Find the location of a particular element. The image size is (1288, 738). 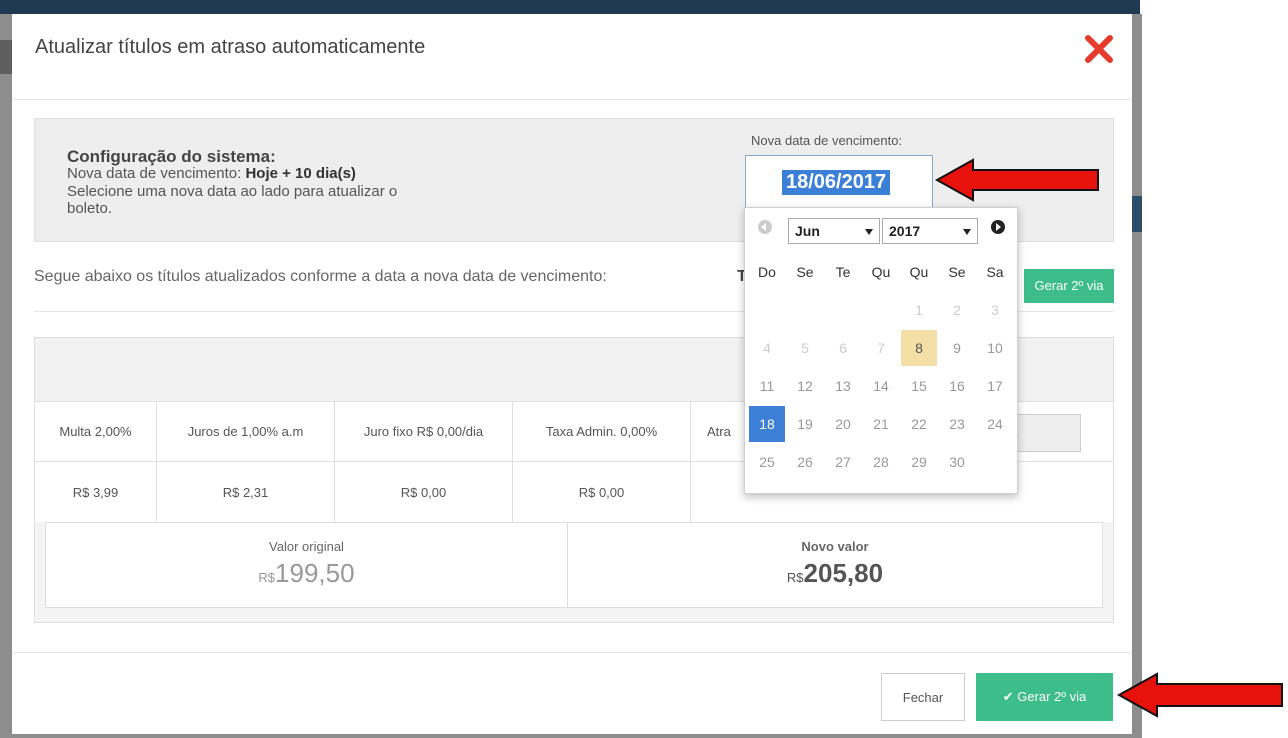

config-due-value: Hoje + 10 dia(s) is located at coordinates (300, 173).